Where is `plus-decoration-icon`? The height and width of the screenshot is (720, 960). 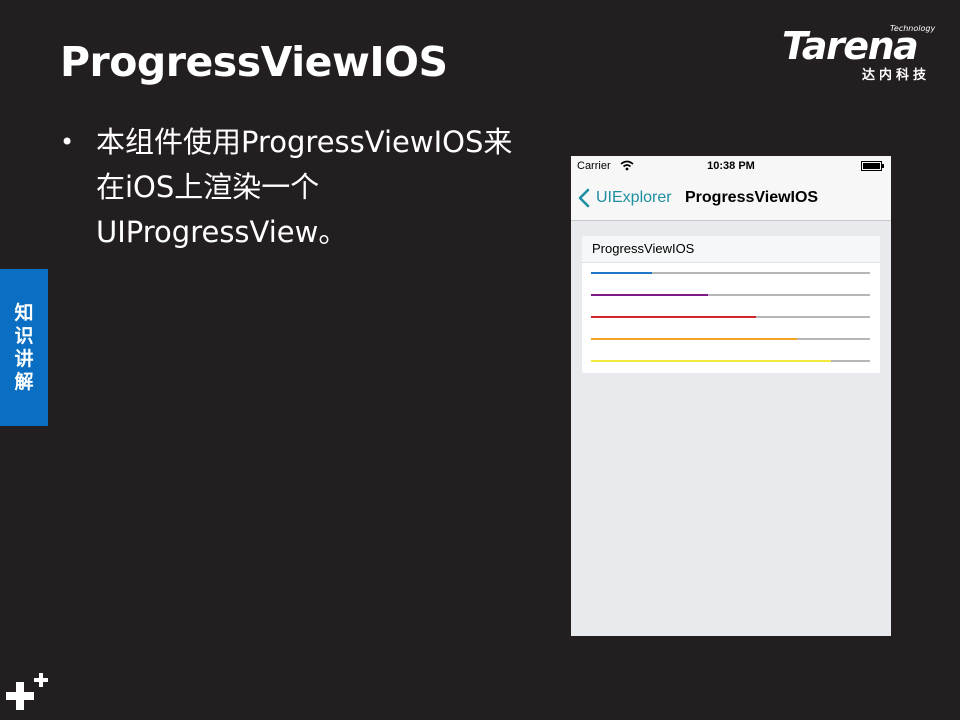 plus-decoration-icon is located at coordinates (27, 691).